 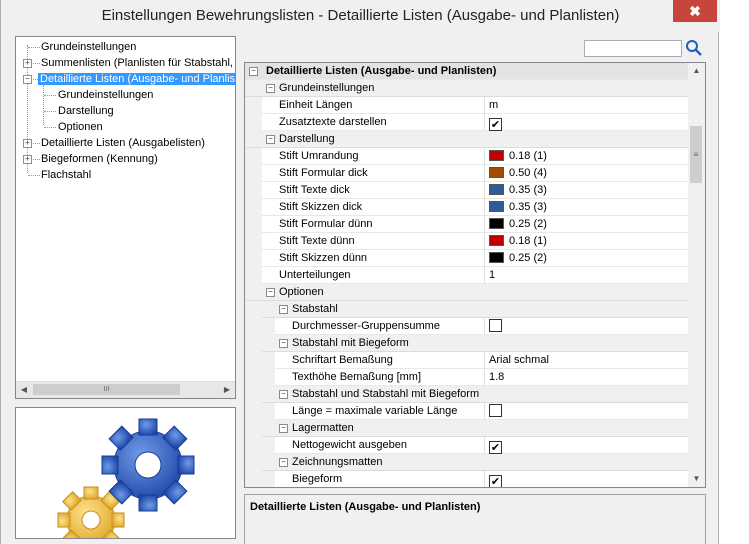 I want to click on category-stabstahl-beide: − Stabstahl und Stabstahl mit Biegeform, so click(x=467, y=394).